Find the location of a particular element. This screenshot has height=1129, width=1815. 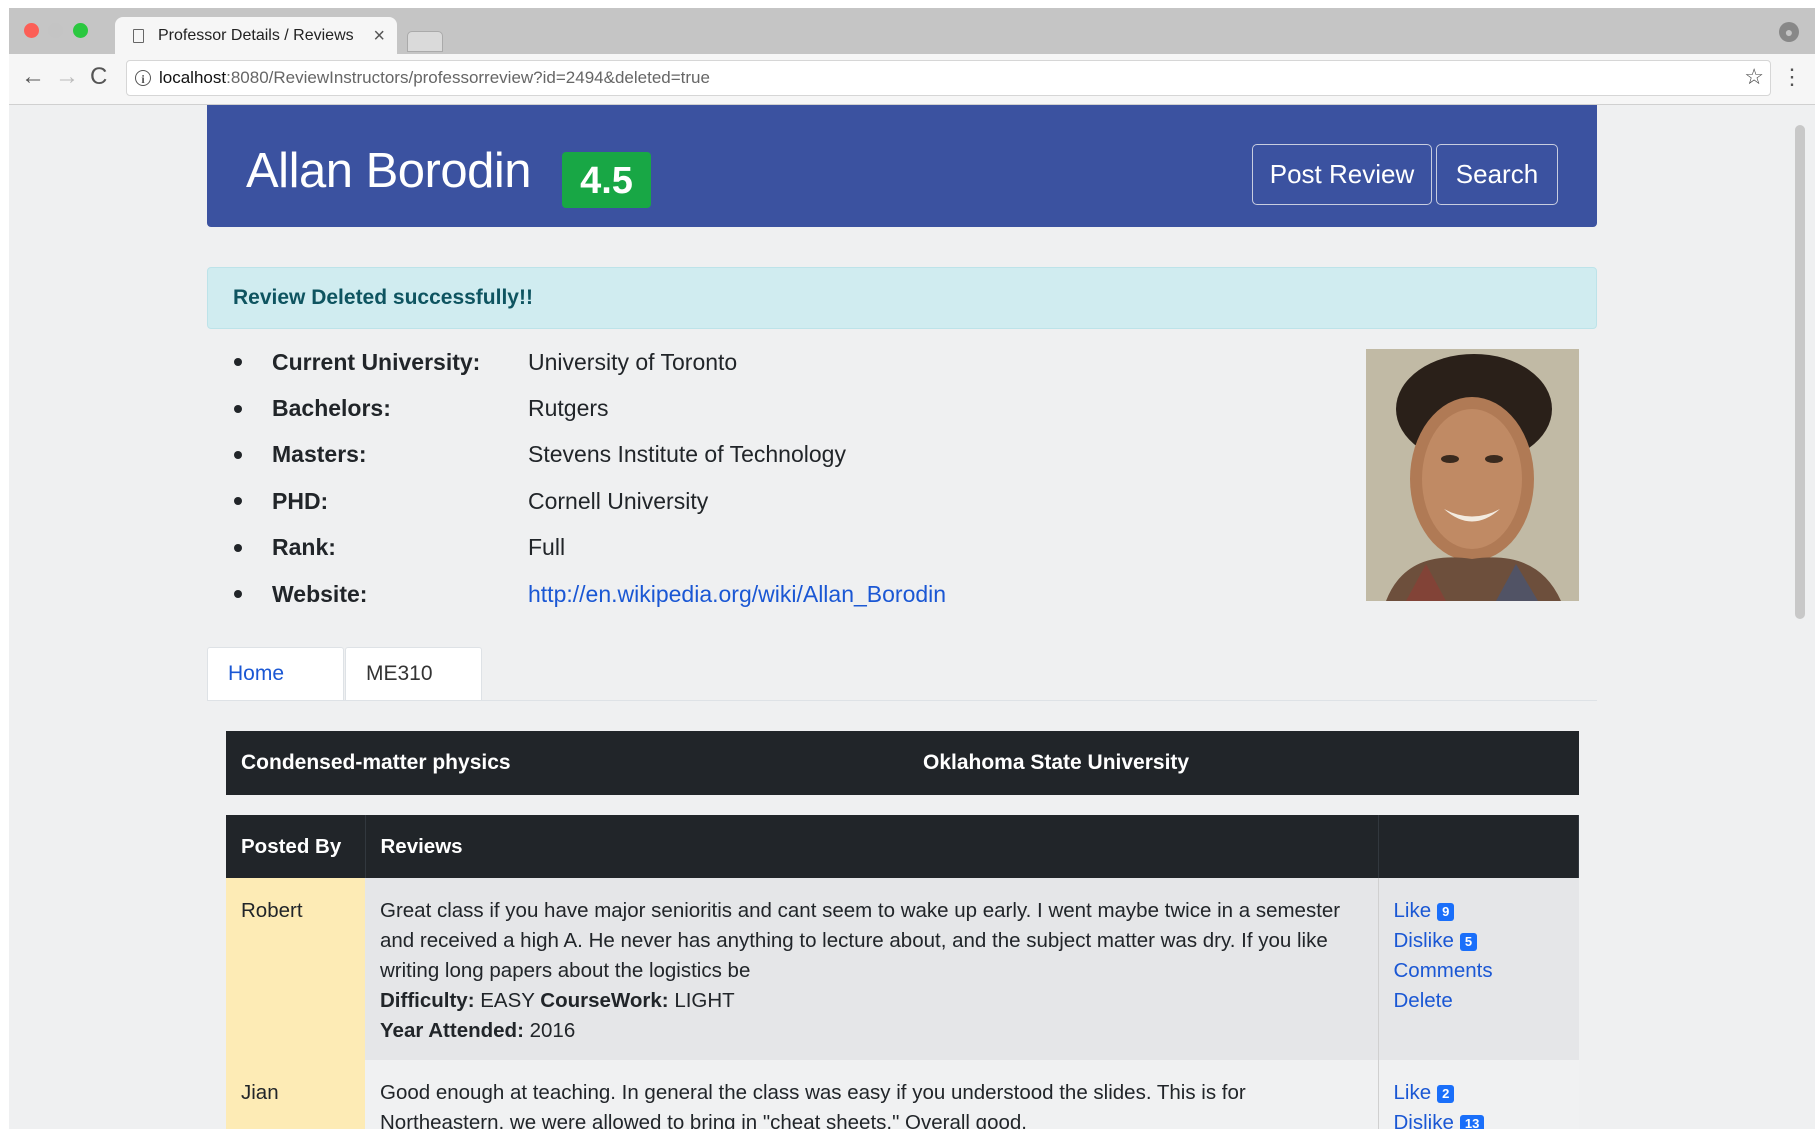

professor-photo is located at coordinates (1472, 475).